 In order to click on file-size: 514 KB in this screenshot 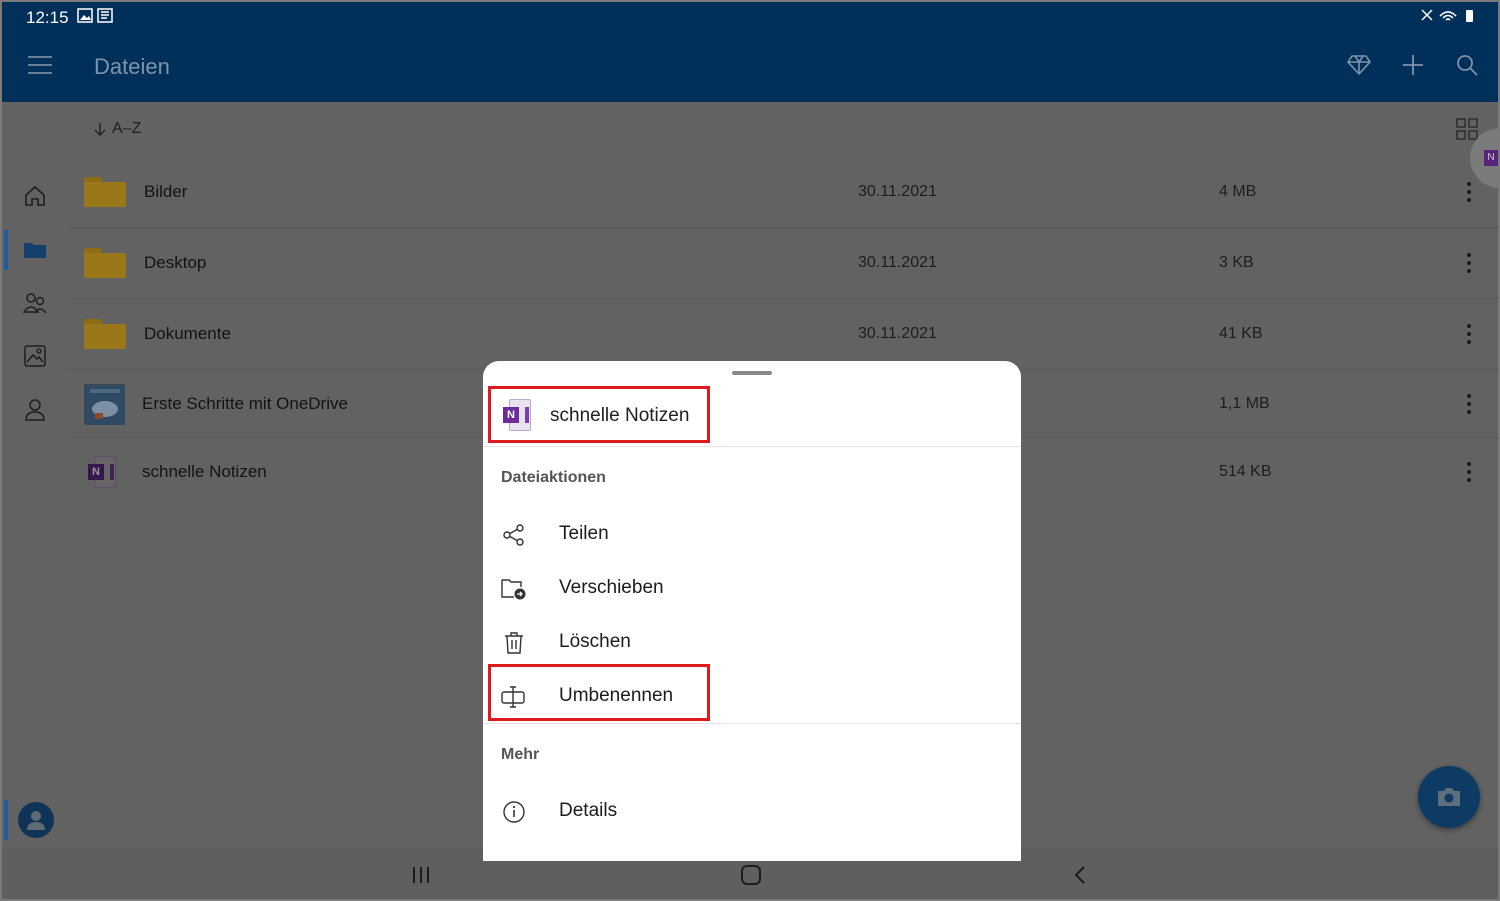, I will do `click(1245, 471)`.